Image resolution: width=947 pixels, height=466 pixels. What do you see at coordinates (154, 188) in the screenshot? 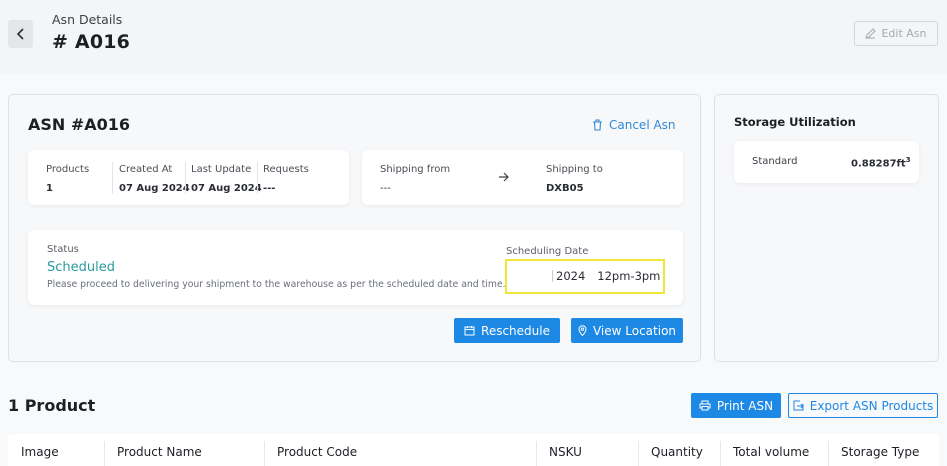
I see `created-value: 07 Aug 2024` at bounding box center [154, 188].